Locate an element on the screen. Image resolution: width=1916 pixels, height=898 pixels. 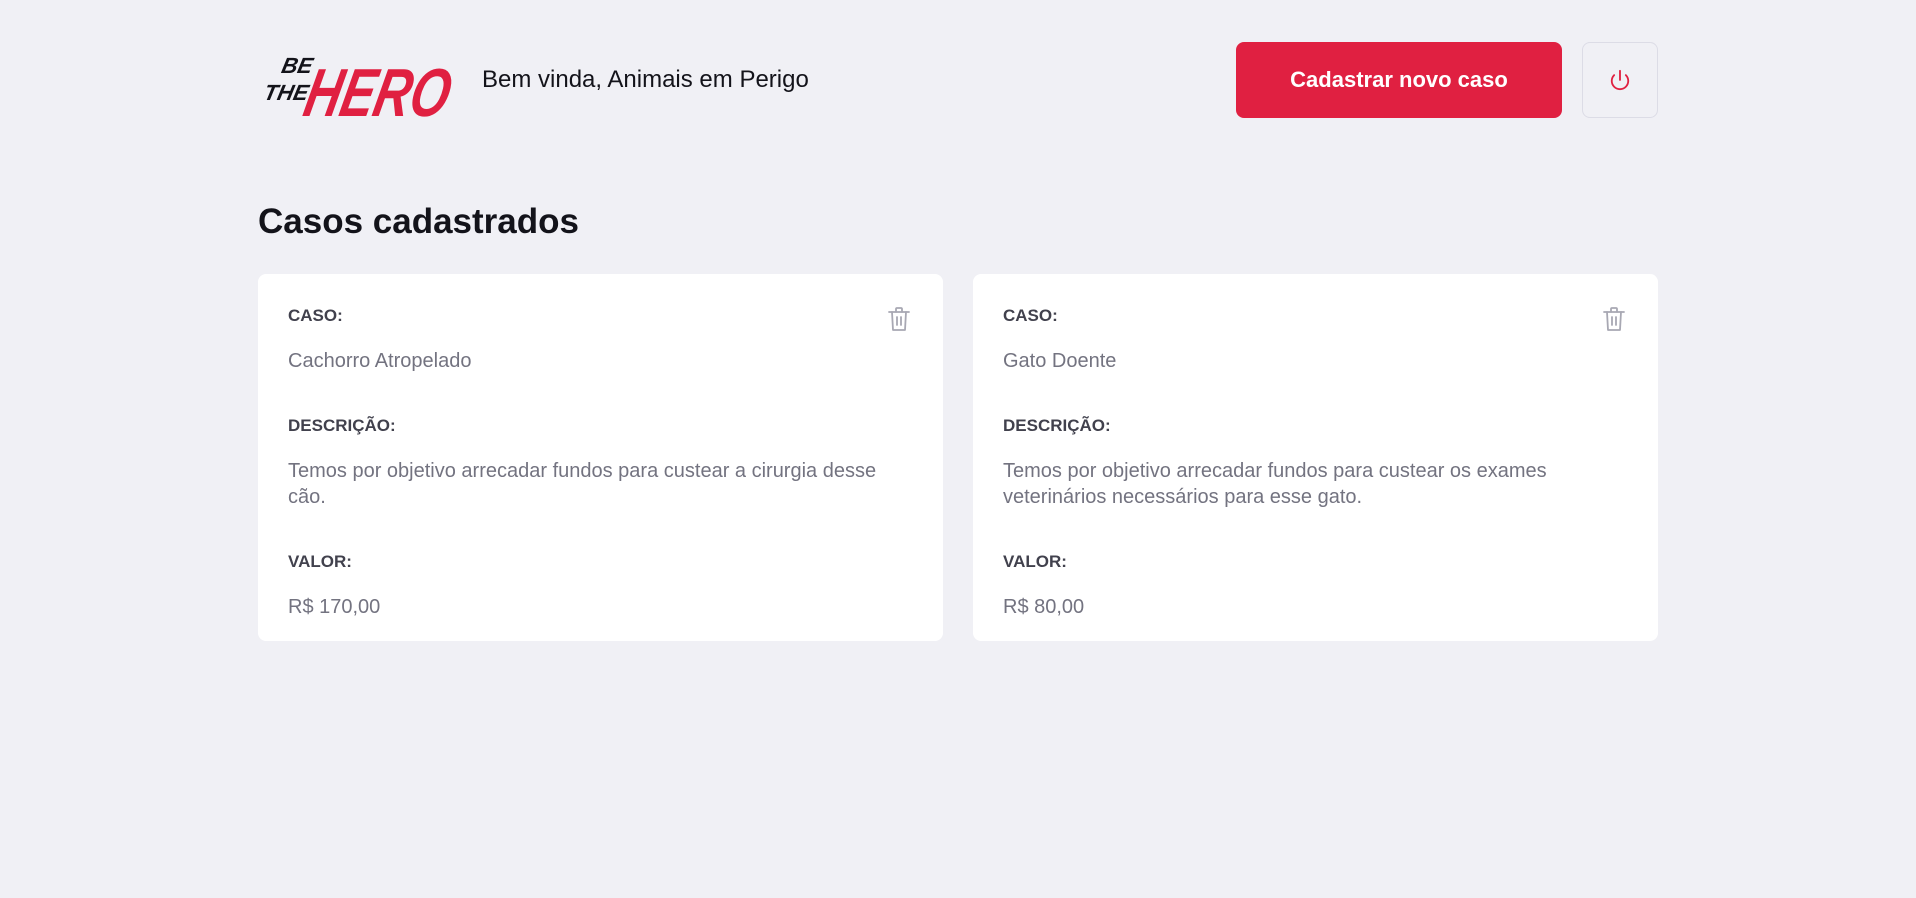
case-title: Cachorro Atropelado is located at coordinates (380, 361).